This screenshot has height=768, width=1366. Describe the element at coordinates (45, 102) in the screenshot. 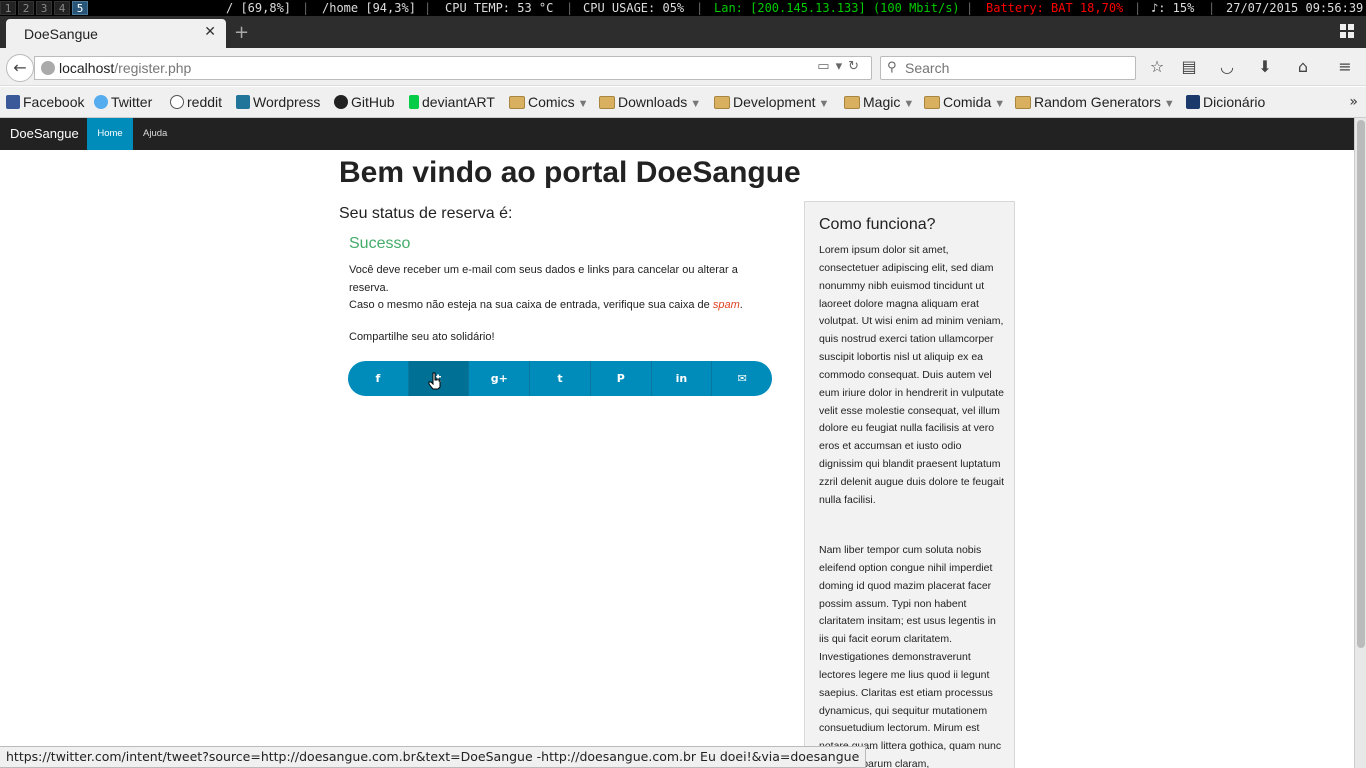

I see `bookmark-facebook: Facebook` at that location.